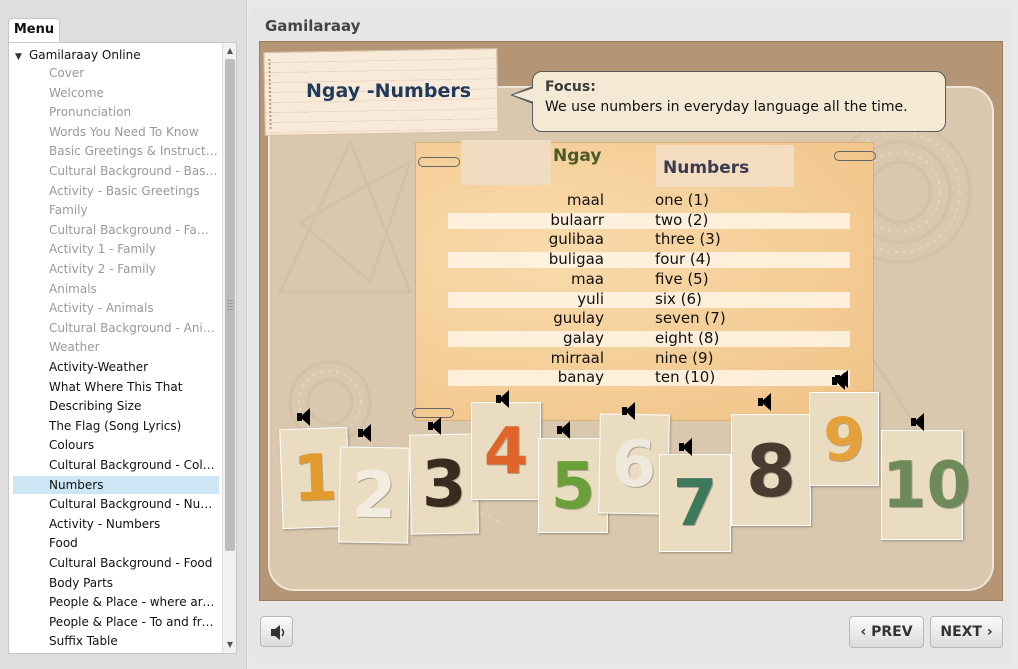 The image size is (1018, 669). What do you see at coordinates (116, 308) in the screenshot?
I see `menu-item: Activity - Animals` at bounding box center [116, 308].